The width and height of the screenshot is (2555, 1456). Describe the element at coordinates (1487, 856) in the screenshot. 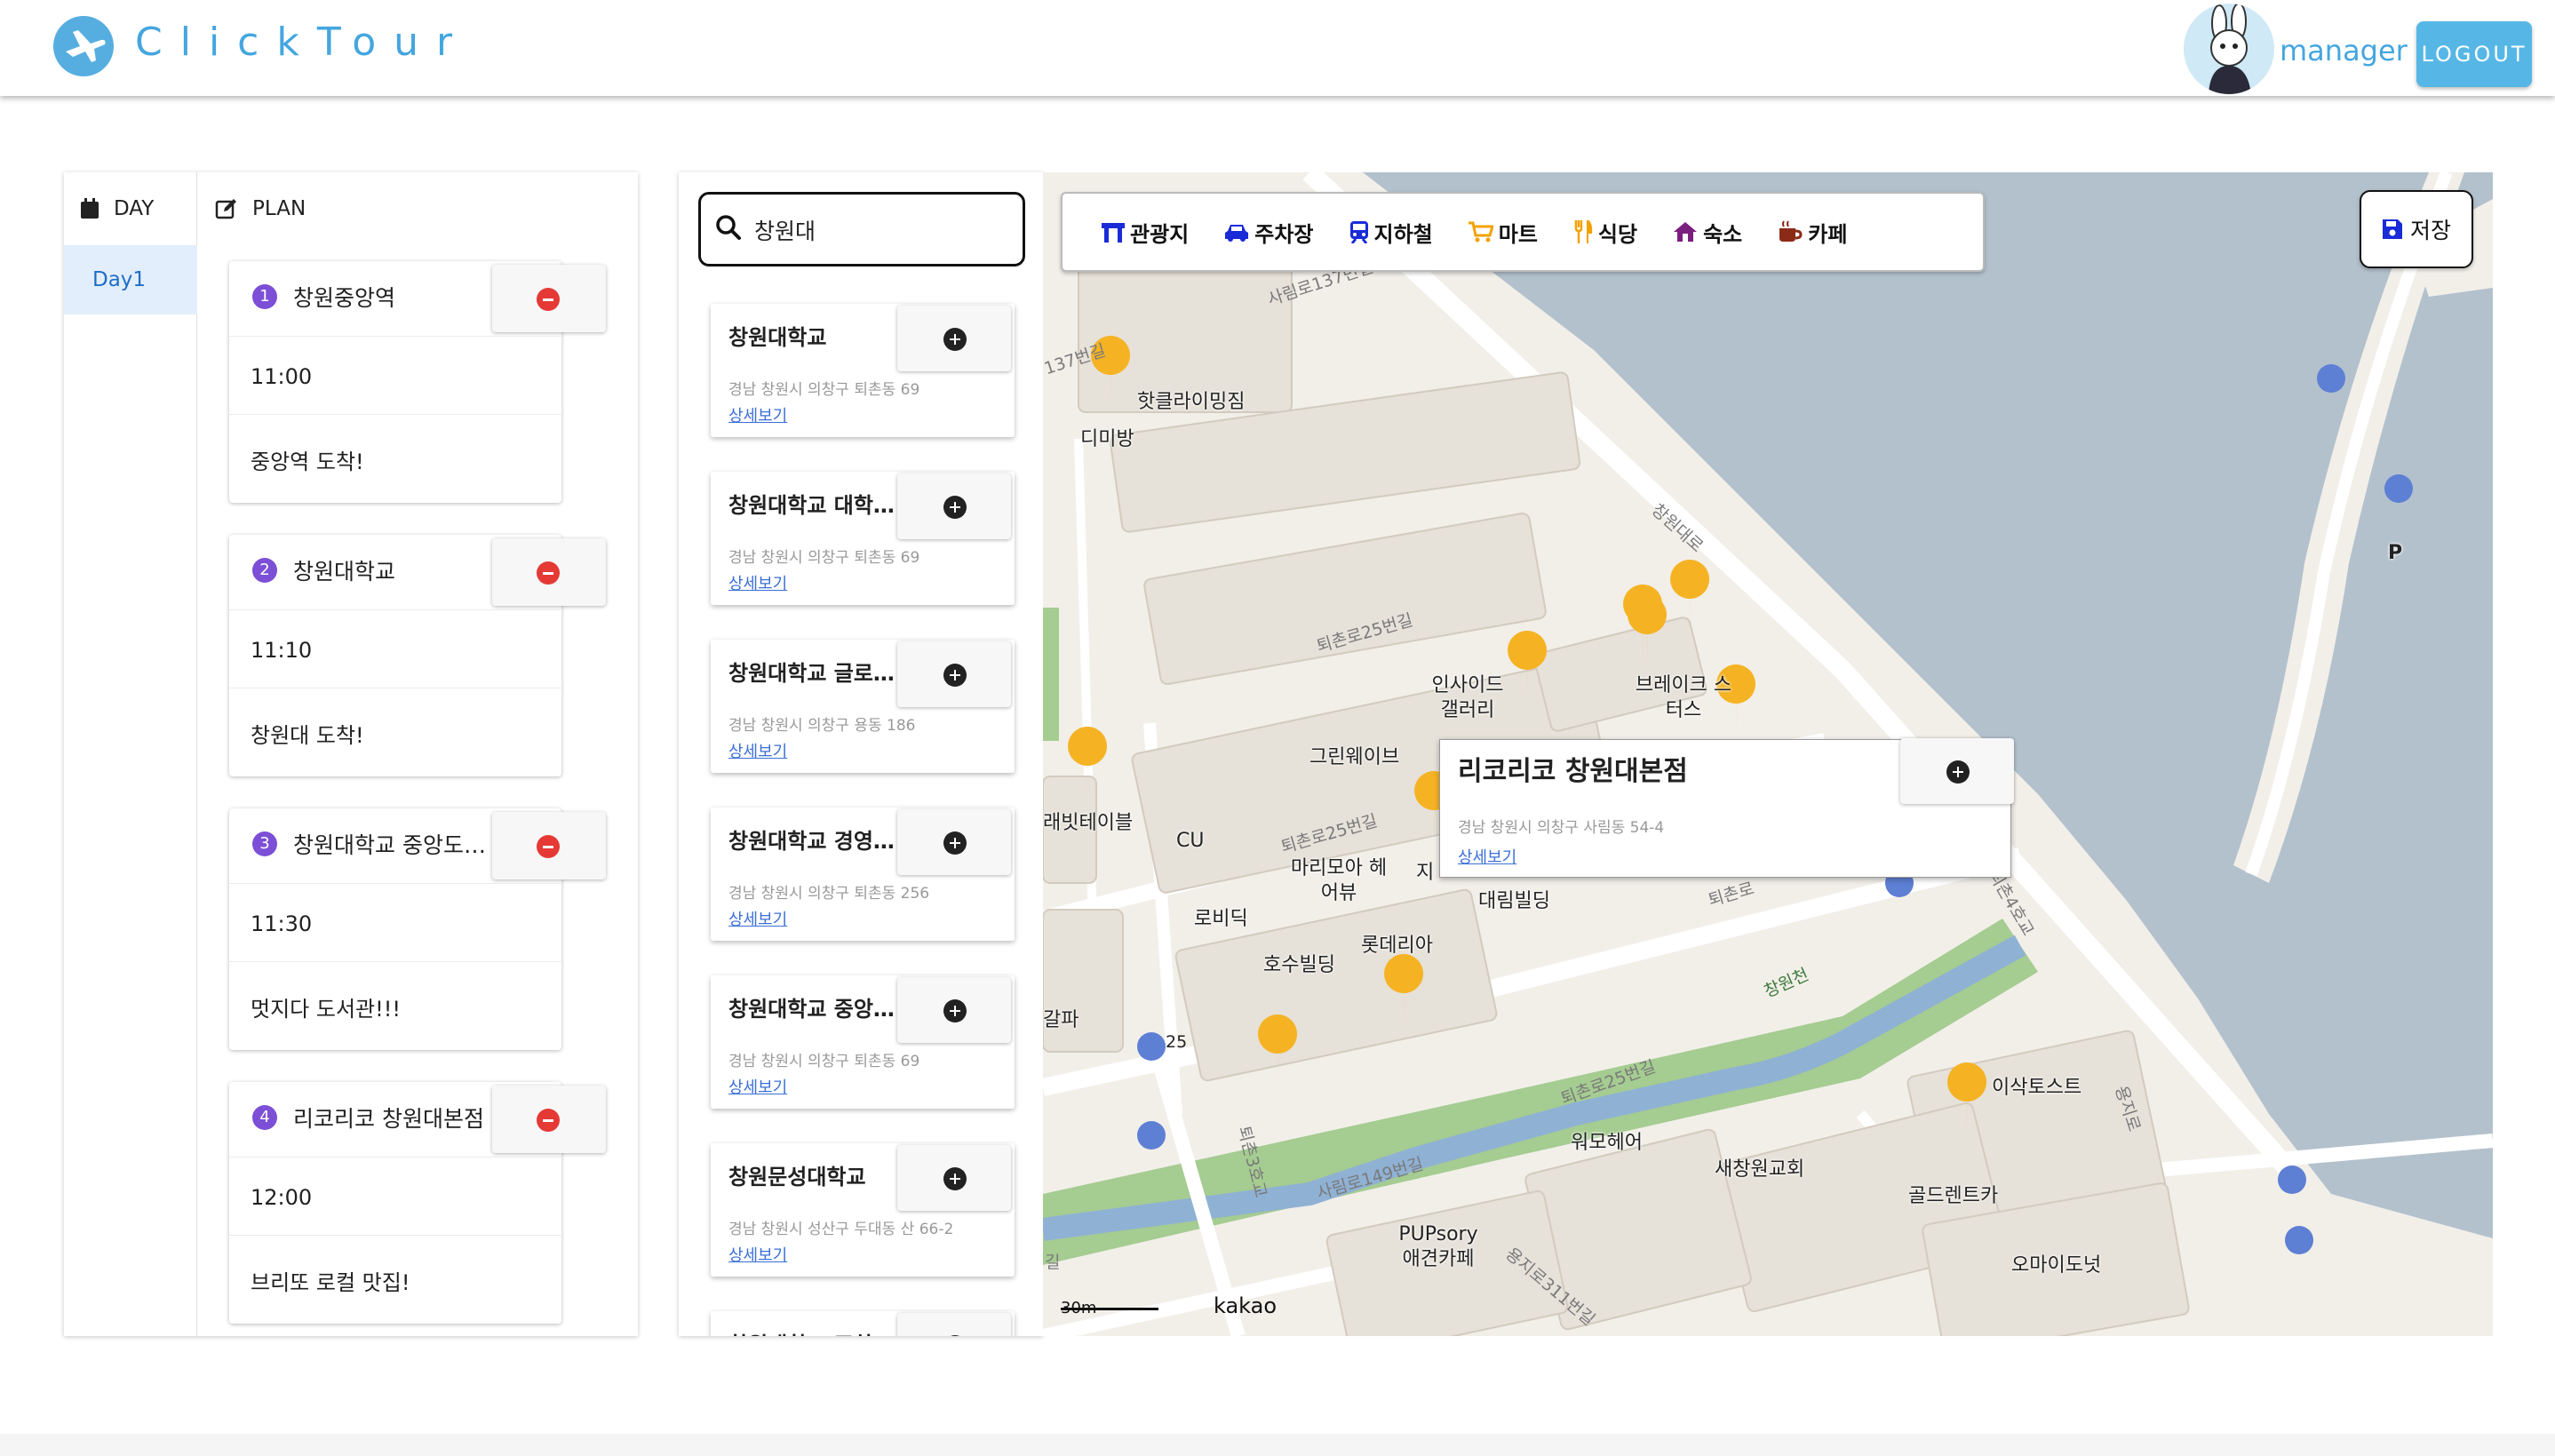

I see `popup-detail-link: 상세보기` at that location.